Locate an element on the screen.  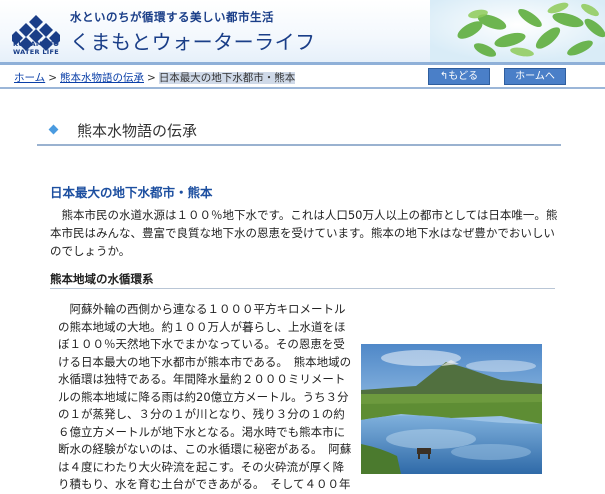
article-heading: 日本最大の地下水都市・熊本 is located at coordinates (131, 192).